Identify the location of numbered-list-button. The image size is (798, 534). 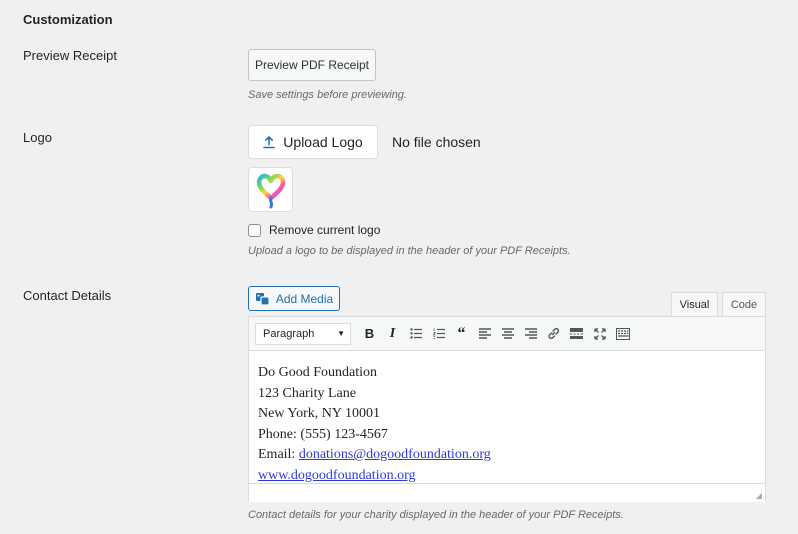
(438, 334).